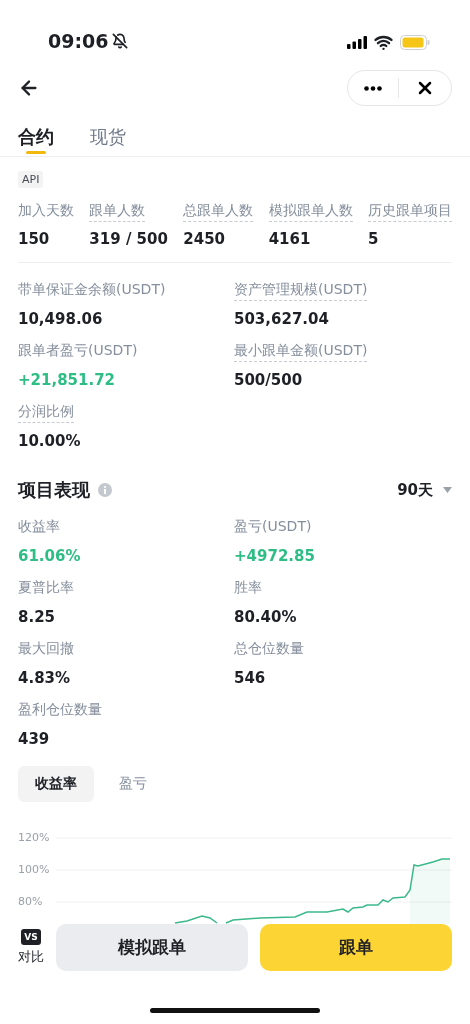 The height and width of the screenshot is (1024, 470). What do you see at coordinates (204, 239) in the screenshot?
I see `stat-value: 2450` at bounding box center [204, 239].